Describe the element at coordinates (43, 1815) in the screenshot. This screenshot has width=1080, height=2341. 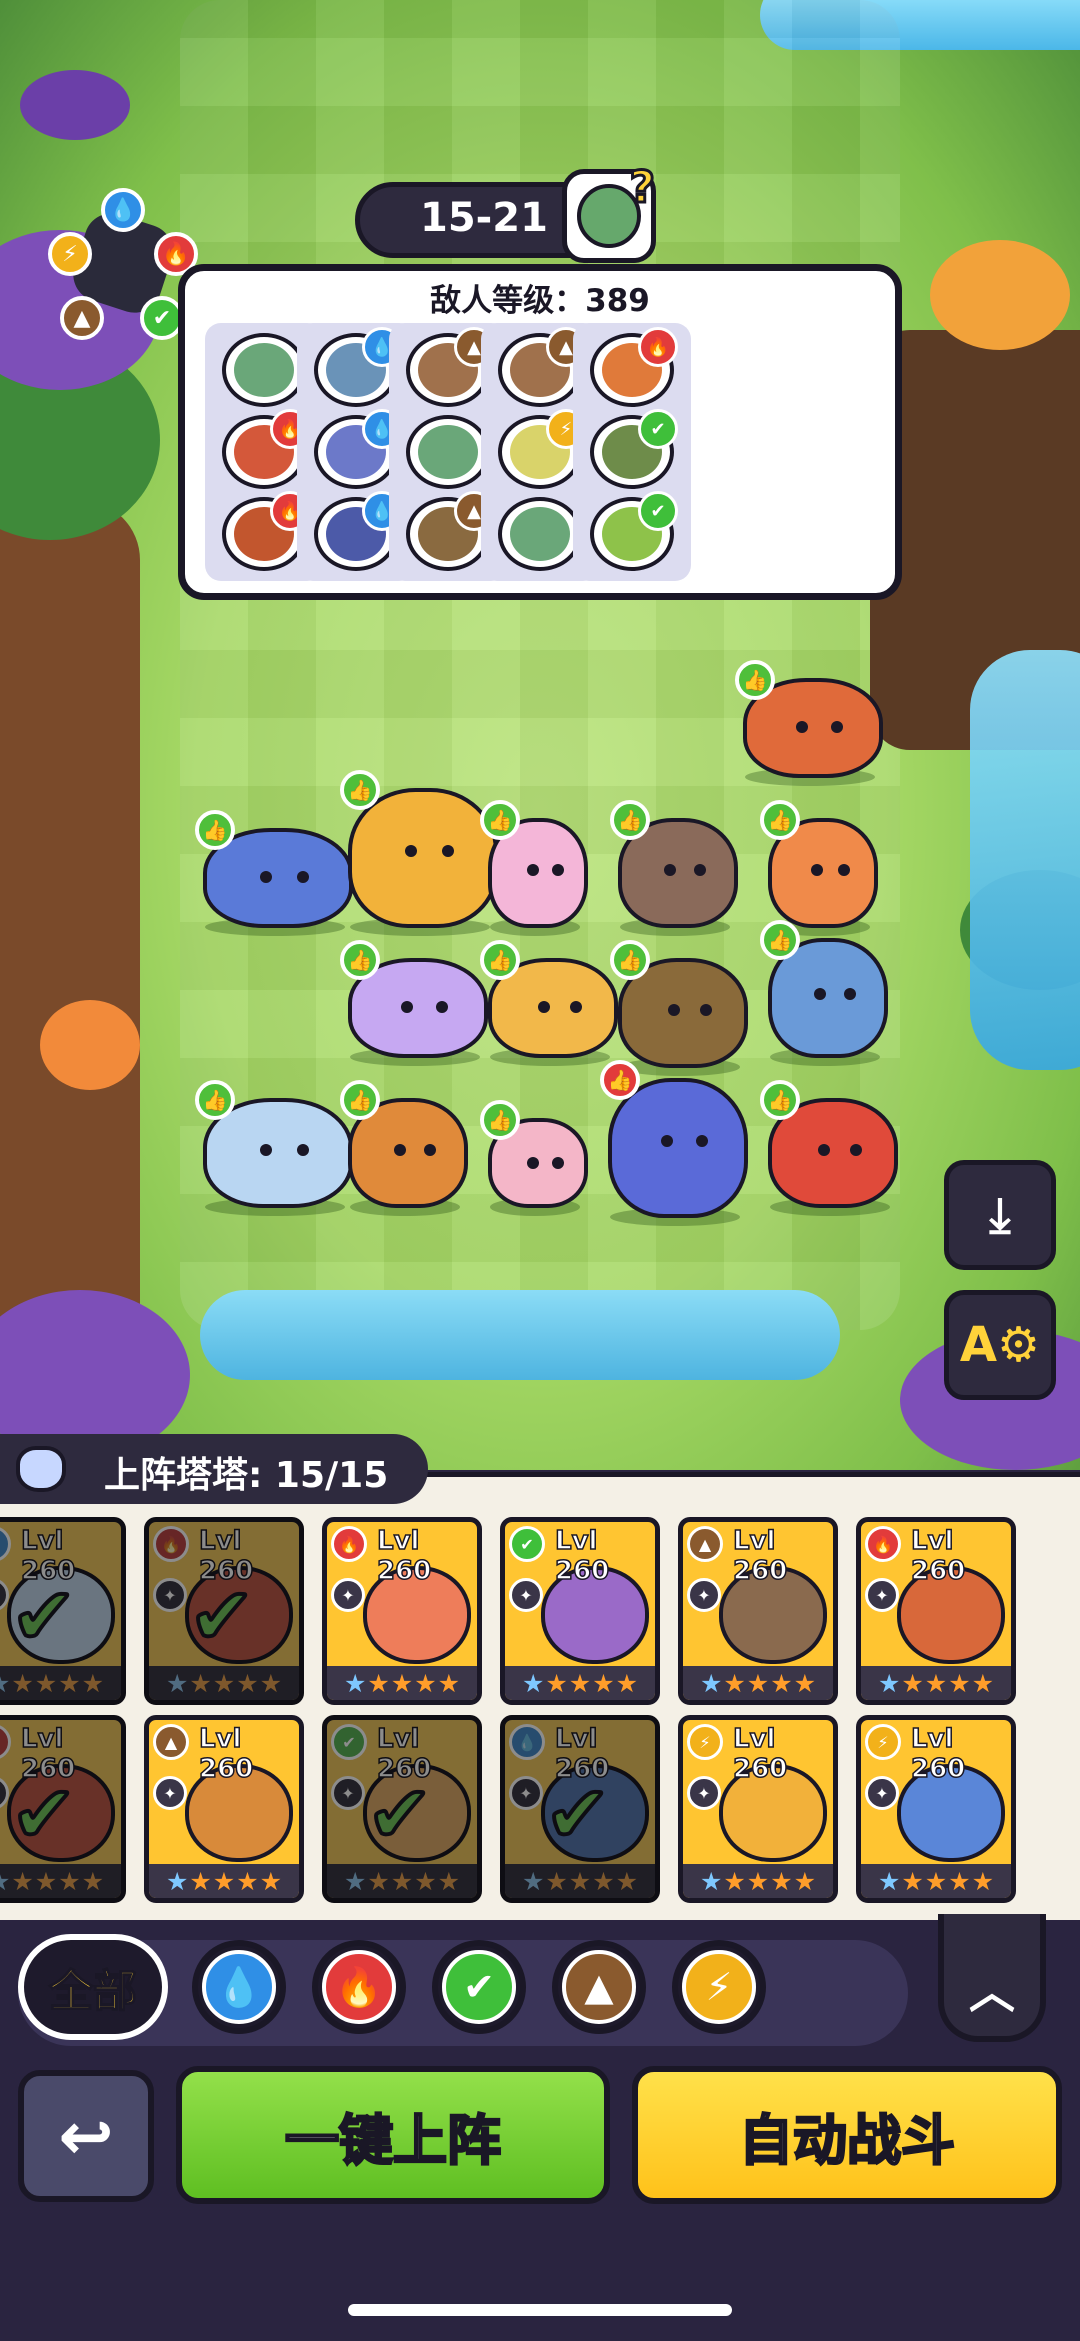
I see `deployed-check-icon: ✔` at that location.